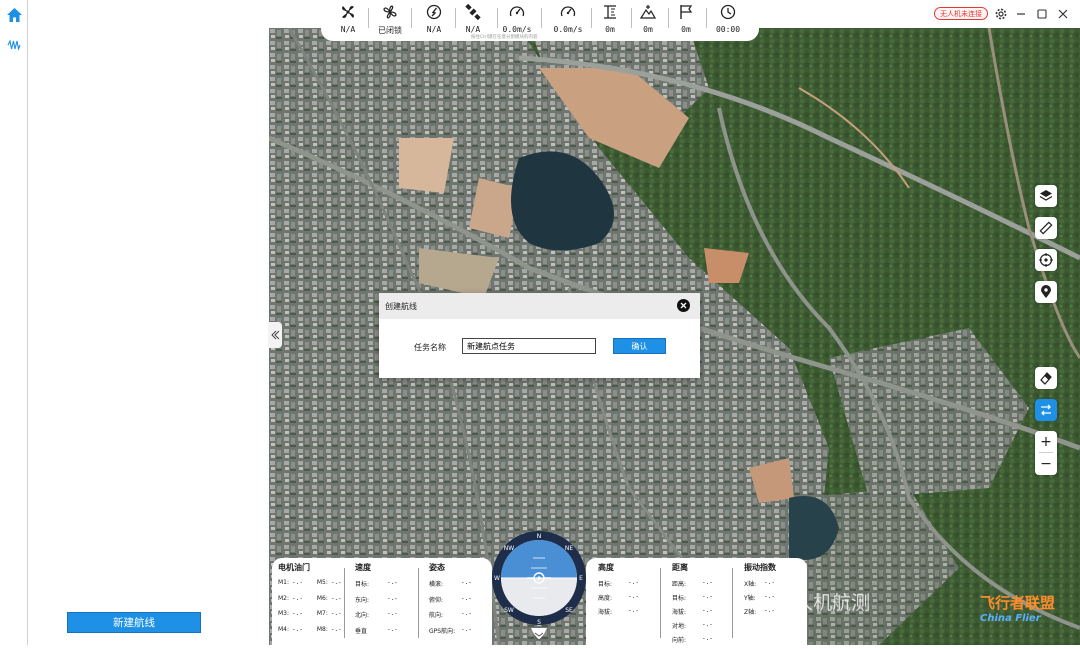  Describe the element at coordinates (539, 578) in the screenshot. I see `attitude-compass: N NE E SE S SW W NW` at that location.